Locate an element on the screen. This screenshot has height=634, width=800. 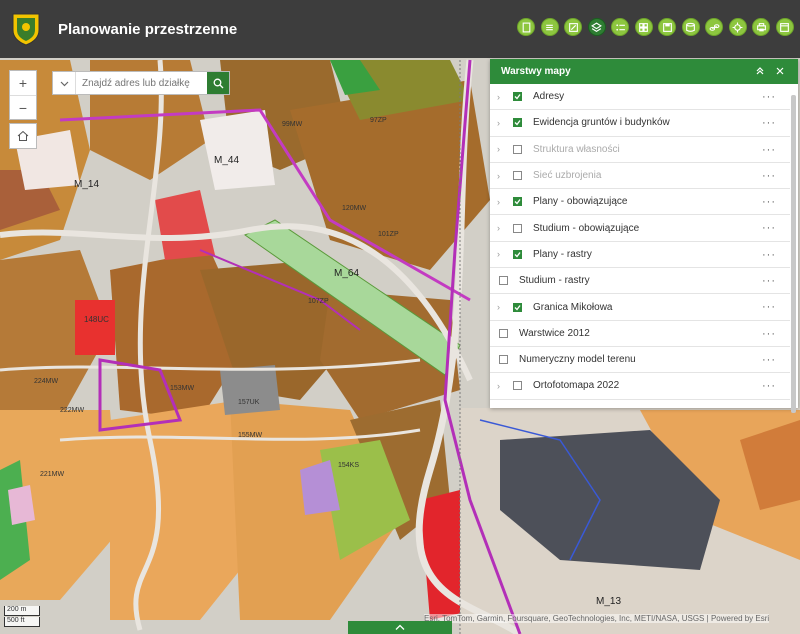
layer-row: Studium - rastry ··· is located at coordinates (640, 281).